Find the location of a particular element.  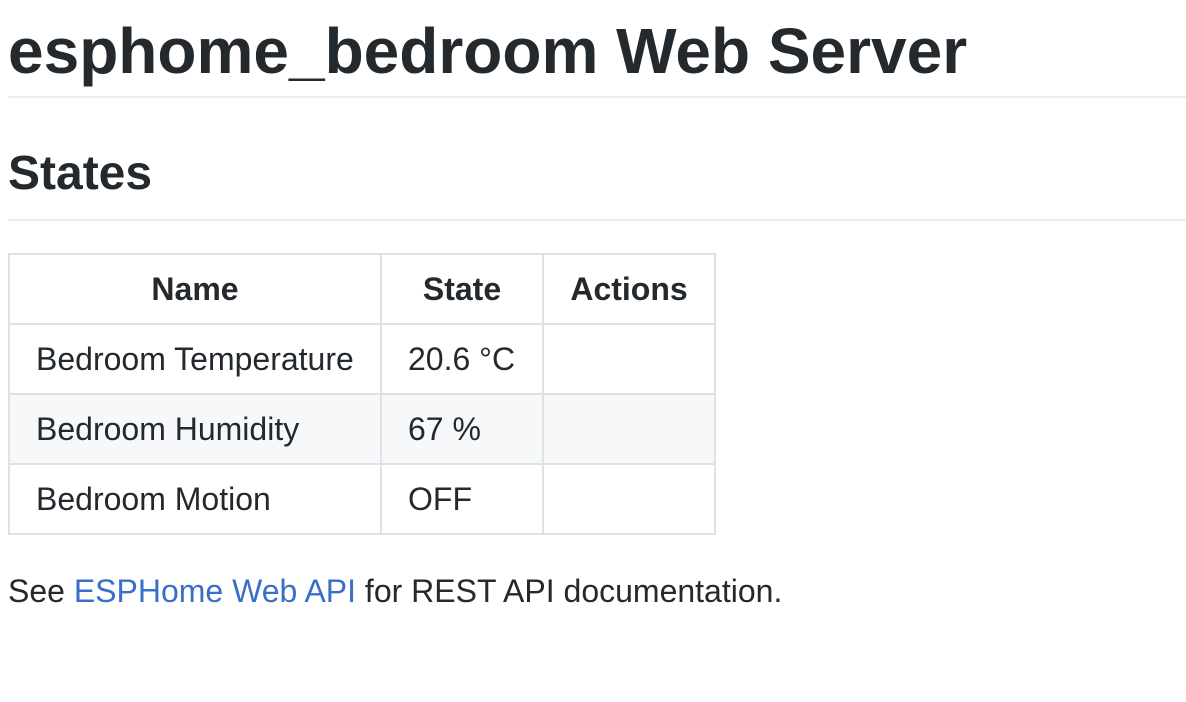

esphome-web-api-link: ESPHome Web API is located at coordinates (215, 591).